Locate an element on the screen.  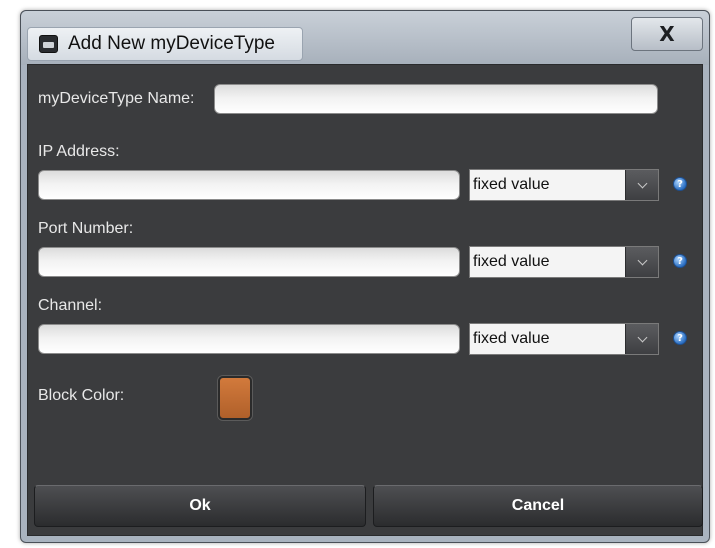
channel-mode-select: fixed value is located at coordinates (564, 339).